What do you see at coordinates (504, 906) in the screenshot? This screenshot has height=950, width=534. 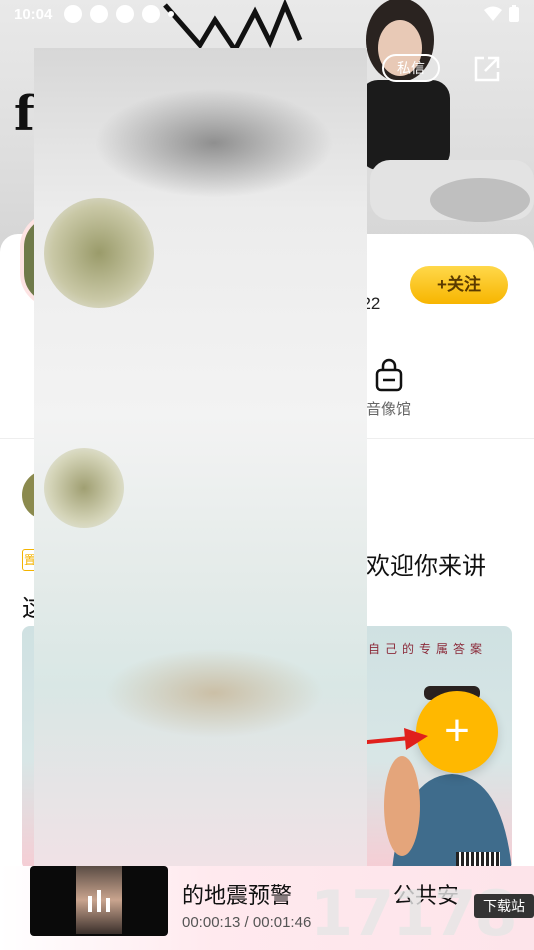 I see `watermark-site: 下载站` at bounding box center [504, 906].